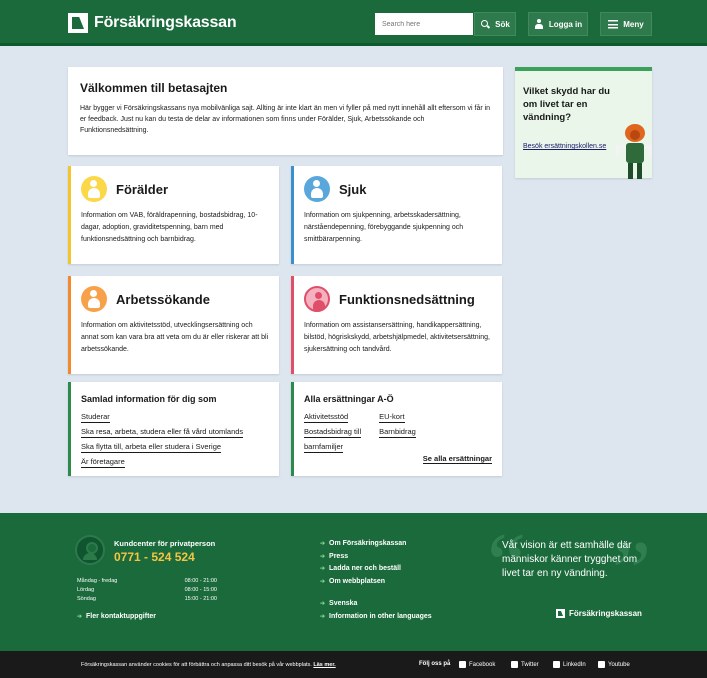 The width and height of the screenshot is (707, 678). I want to click on category-title: Arbetssökande, so click(163, 299).